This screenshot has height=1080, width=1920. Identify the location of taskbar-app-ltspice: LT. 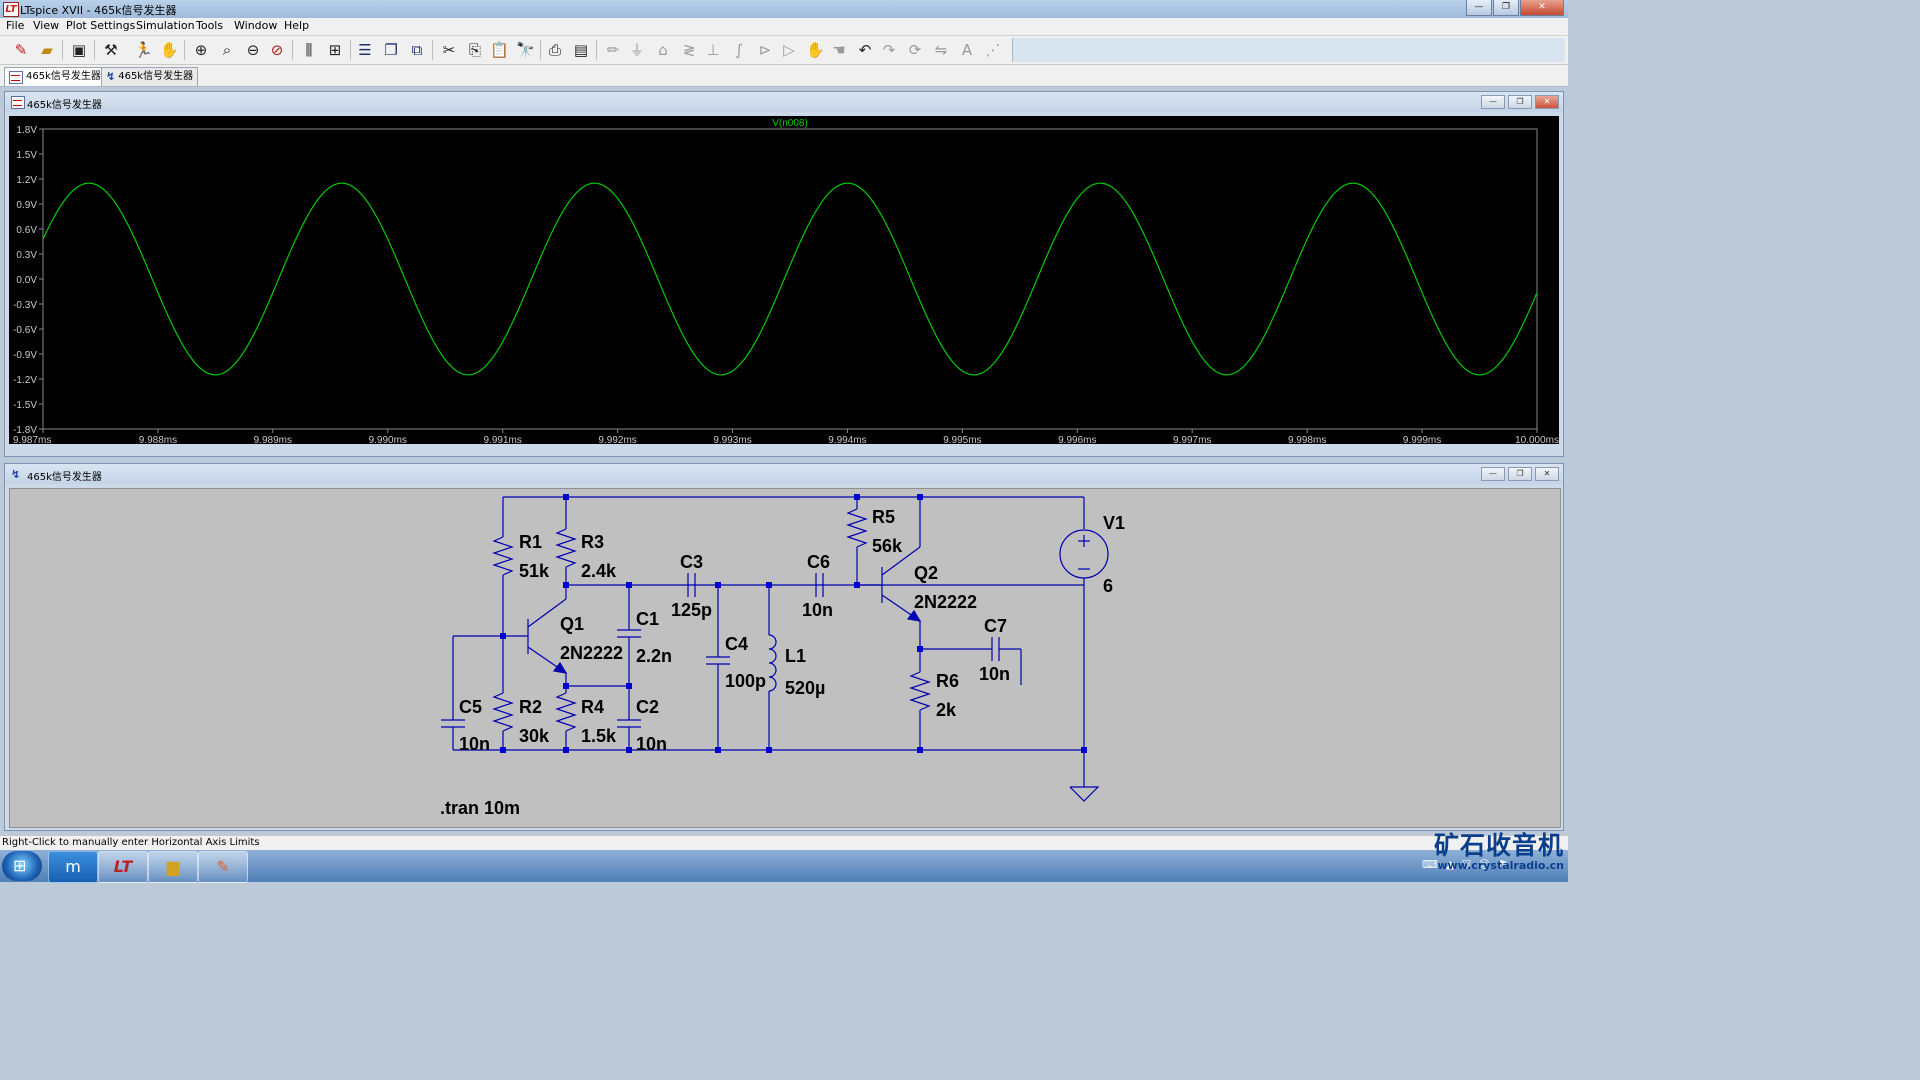
(123, 867).